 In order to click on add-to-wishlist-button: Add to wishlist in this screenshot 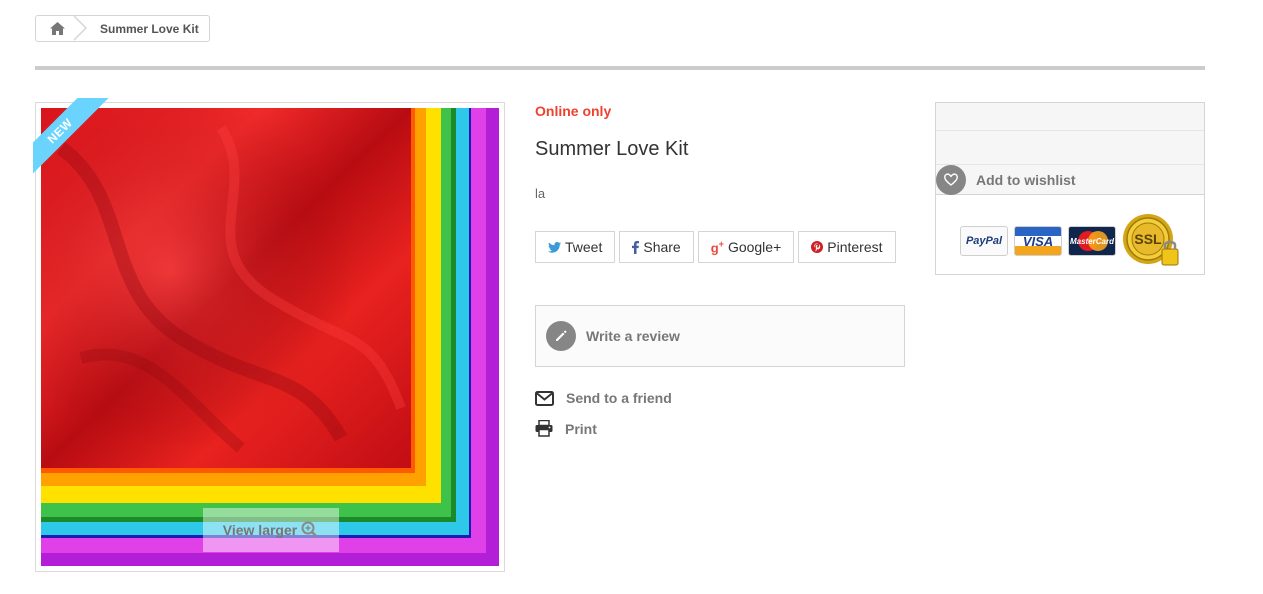, I will do `click(1070, 179)`.